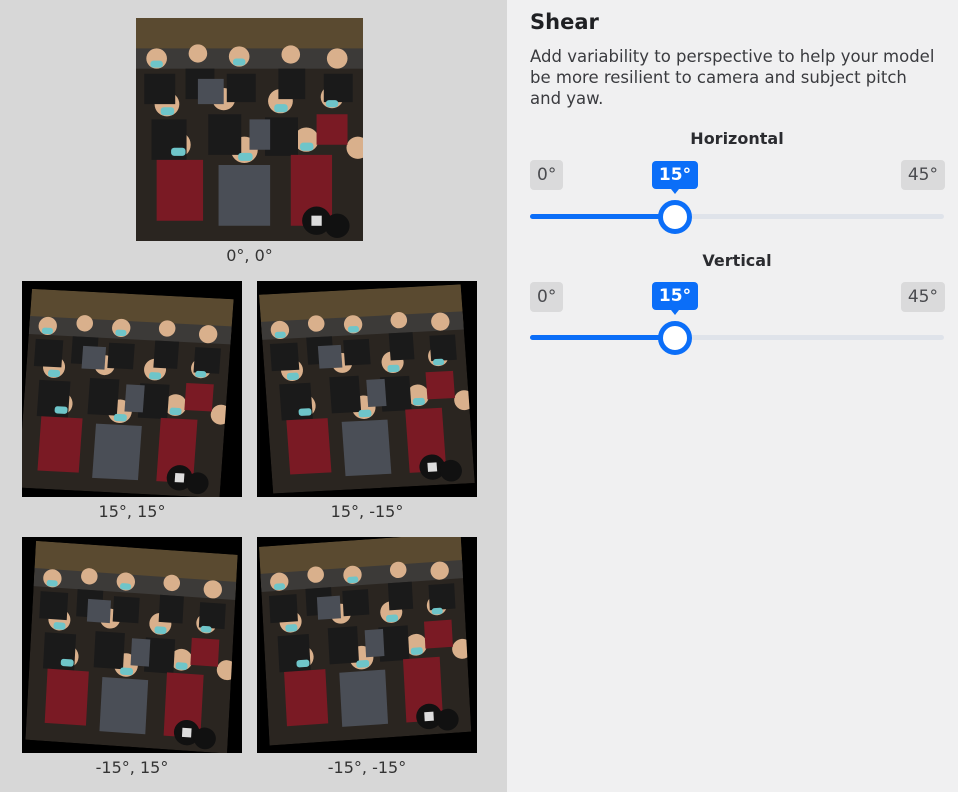 The width and height of the screenshot is (958, 792). I want to click on variant-preview-caption: 15°, 15°, so click(132, 511).